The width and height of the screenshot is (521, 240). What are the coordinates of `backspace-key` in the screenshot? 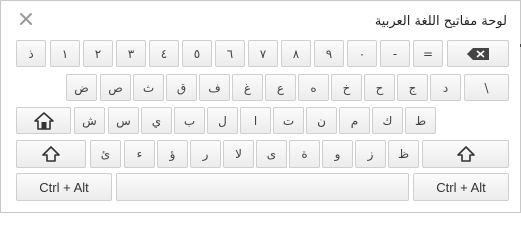 It's located at (478, 53).